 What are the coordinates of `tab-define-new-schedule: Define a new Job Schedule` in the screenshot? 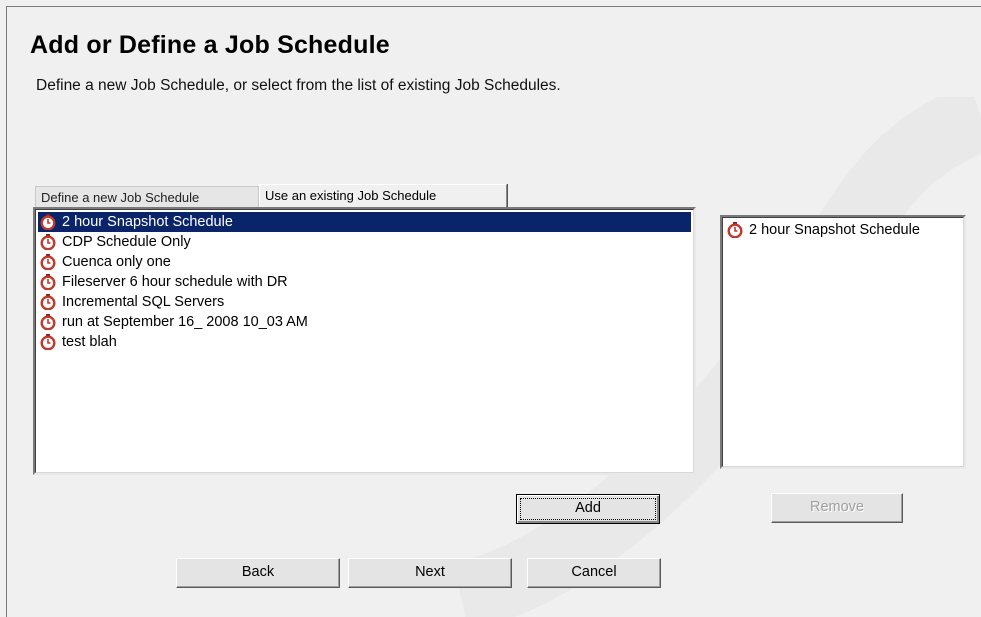 It's located at (147, 196).